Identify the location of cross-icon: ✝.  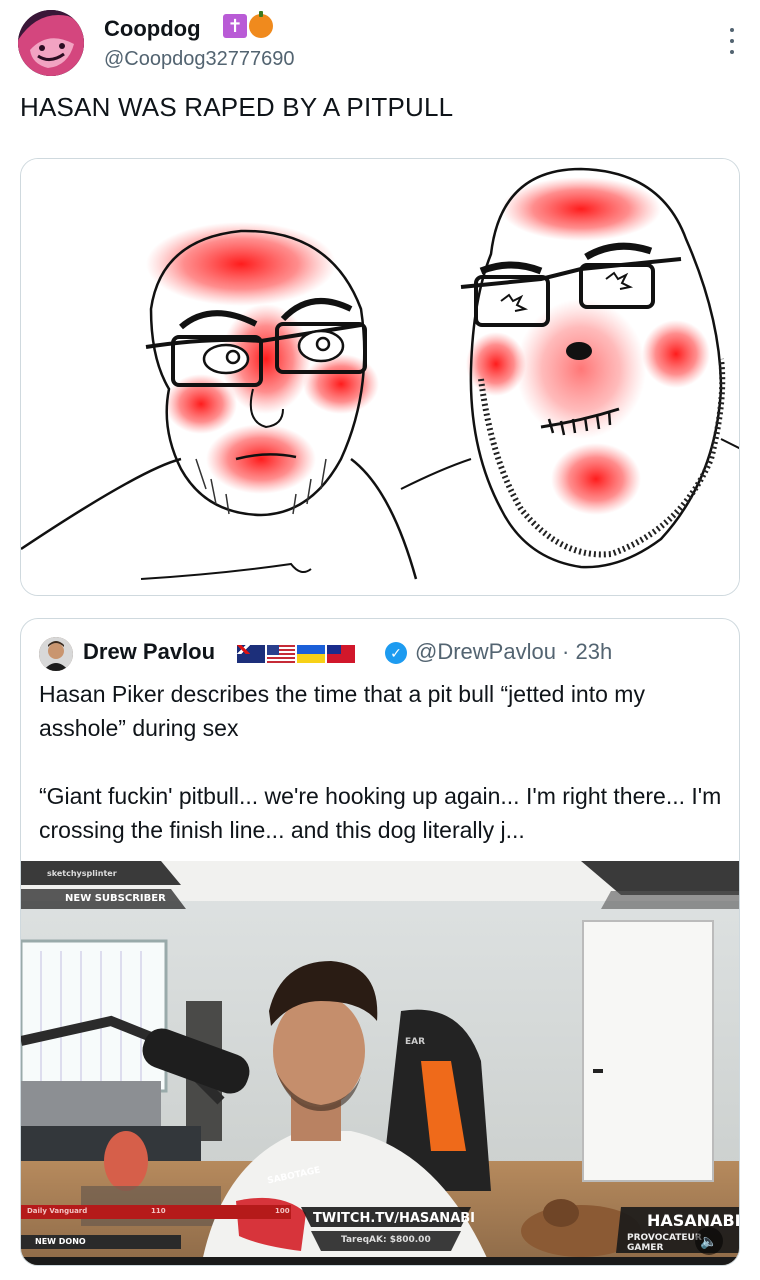
(235, 26).